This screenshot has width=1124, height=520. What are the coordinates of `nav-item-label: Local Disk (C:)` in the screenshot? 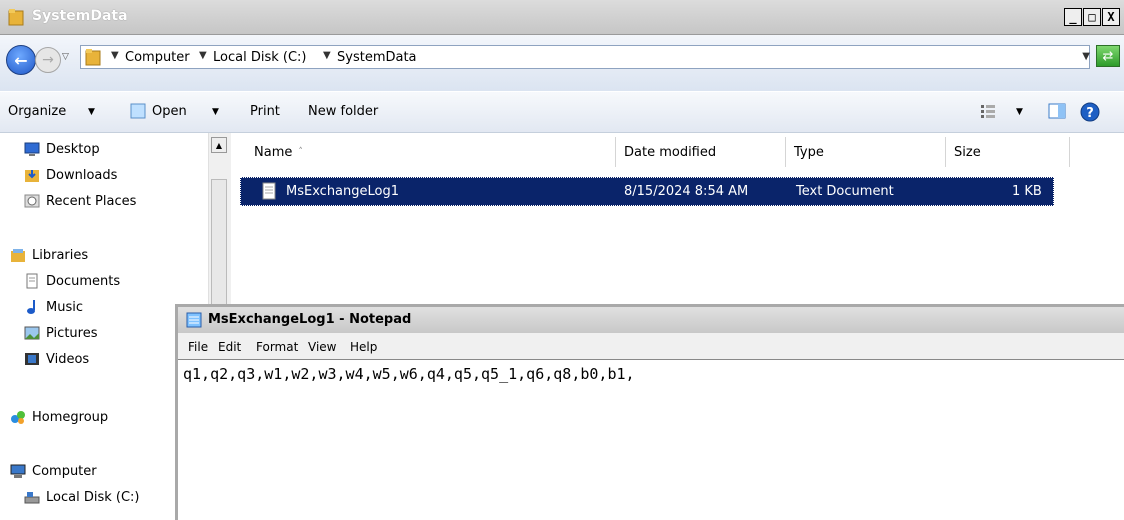 It's located at (93, 497).